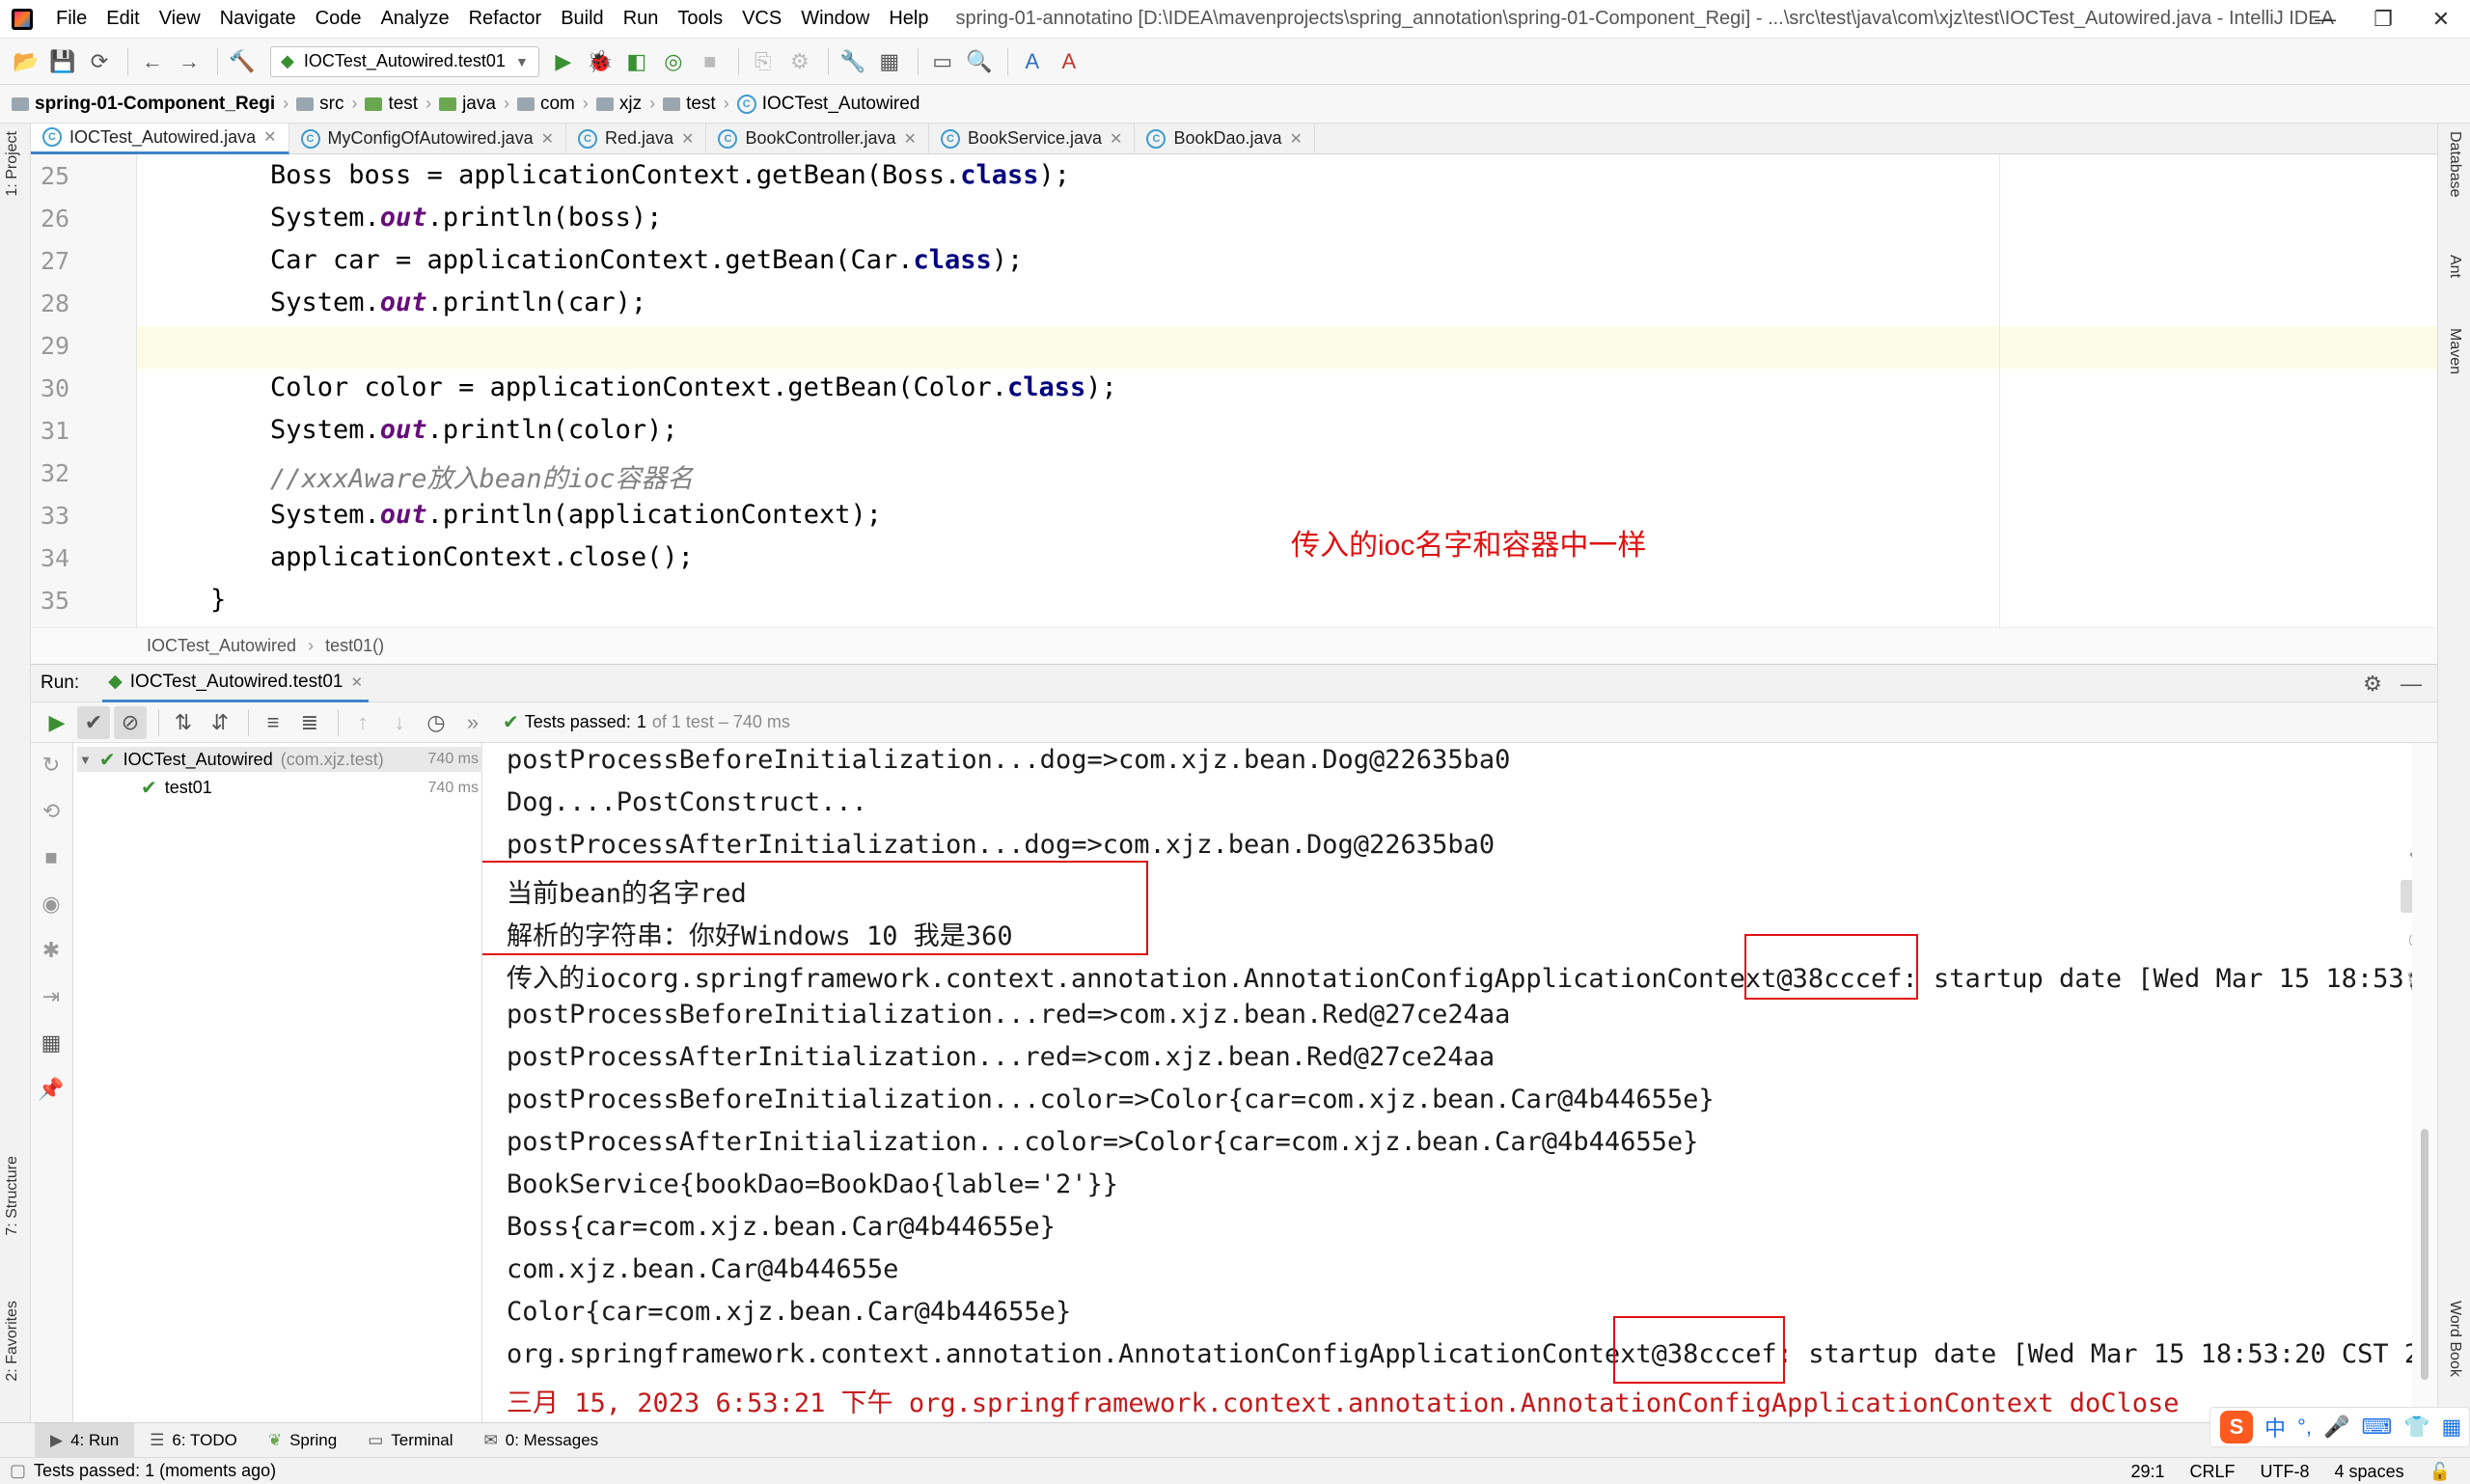  What do you see at coordinates (399, 722) in the screenshot?
I see `next-test-icon: ↓` at bounding box center [399, 722].